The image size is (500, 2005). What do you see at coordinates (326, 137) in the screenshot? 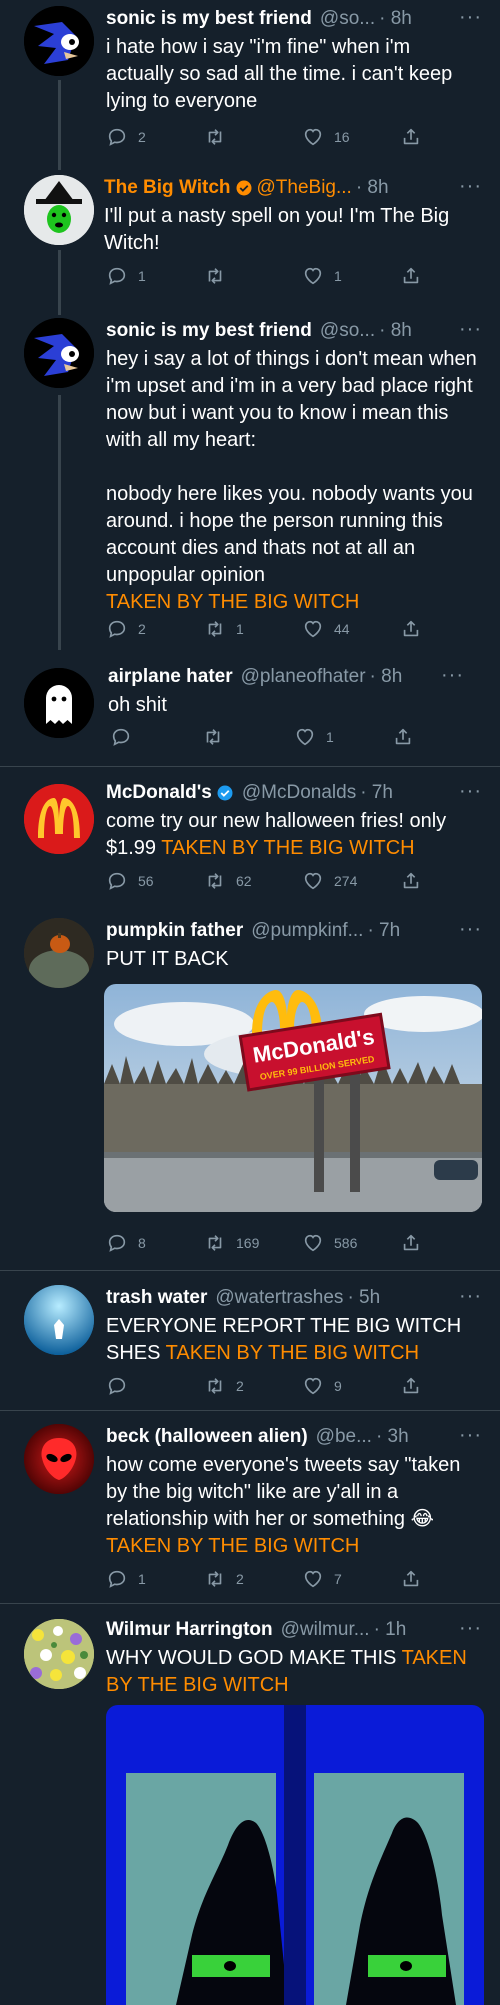
I see `like-button: 16` at bounding box center [326, 137].